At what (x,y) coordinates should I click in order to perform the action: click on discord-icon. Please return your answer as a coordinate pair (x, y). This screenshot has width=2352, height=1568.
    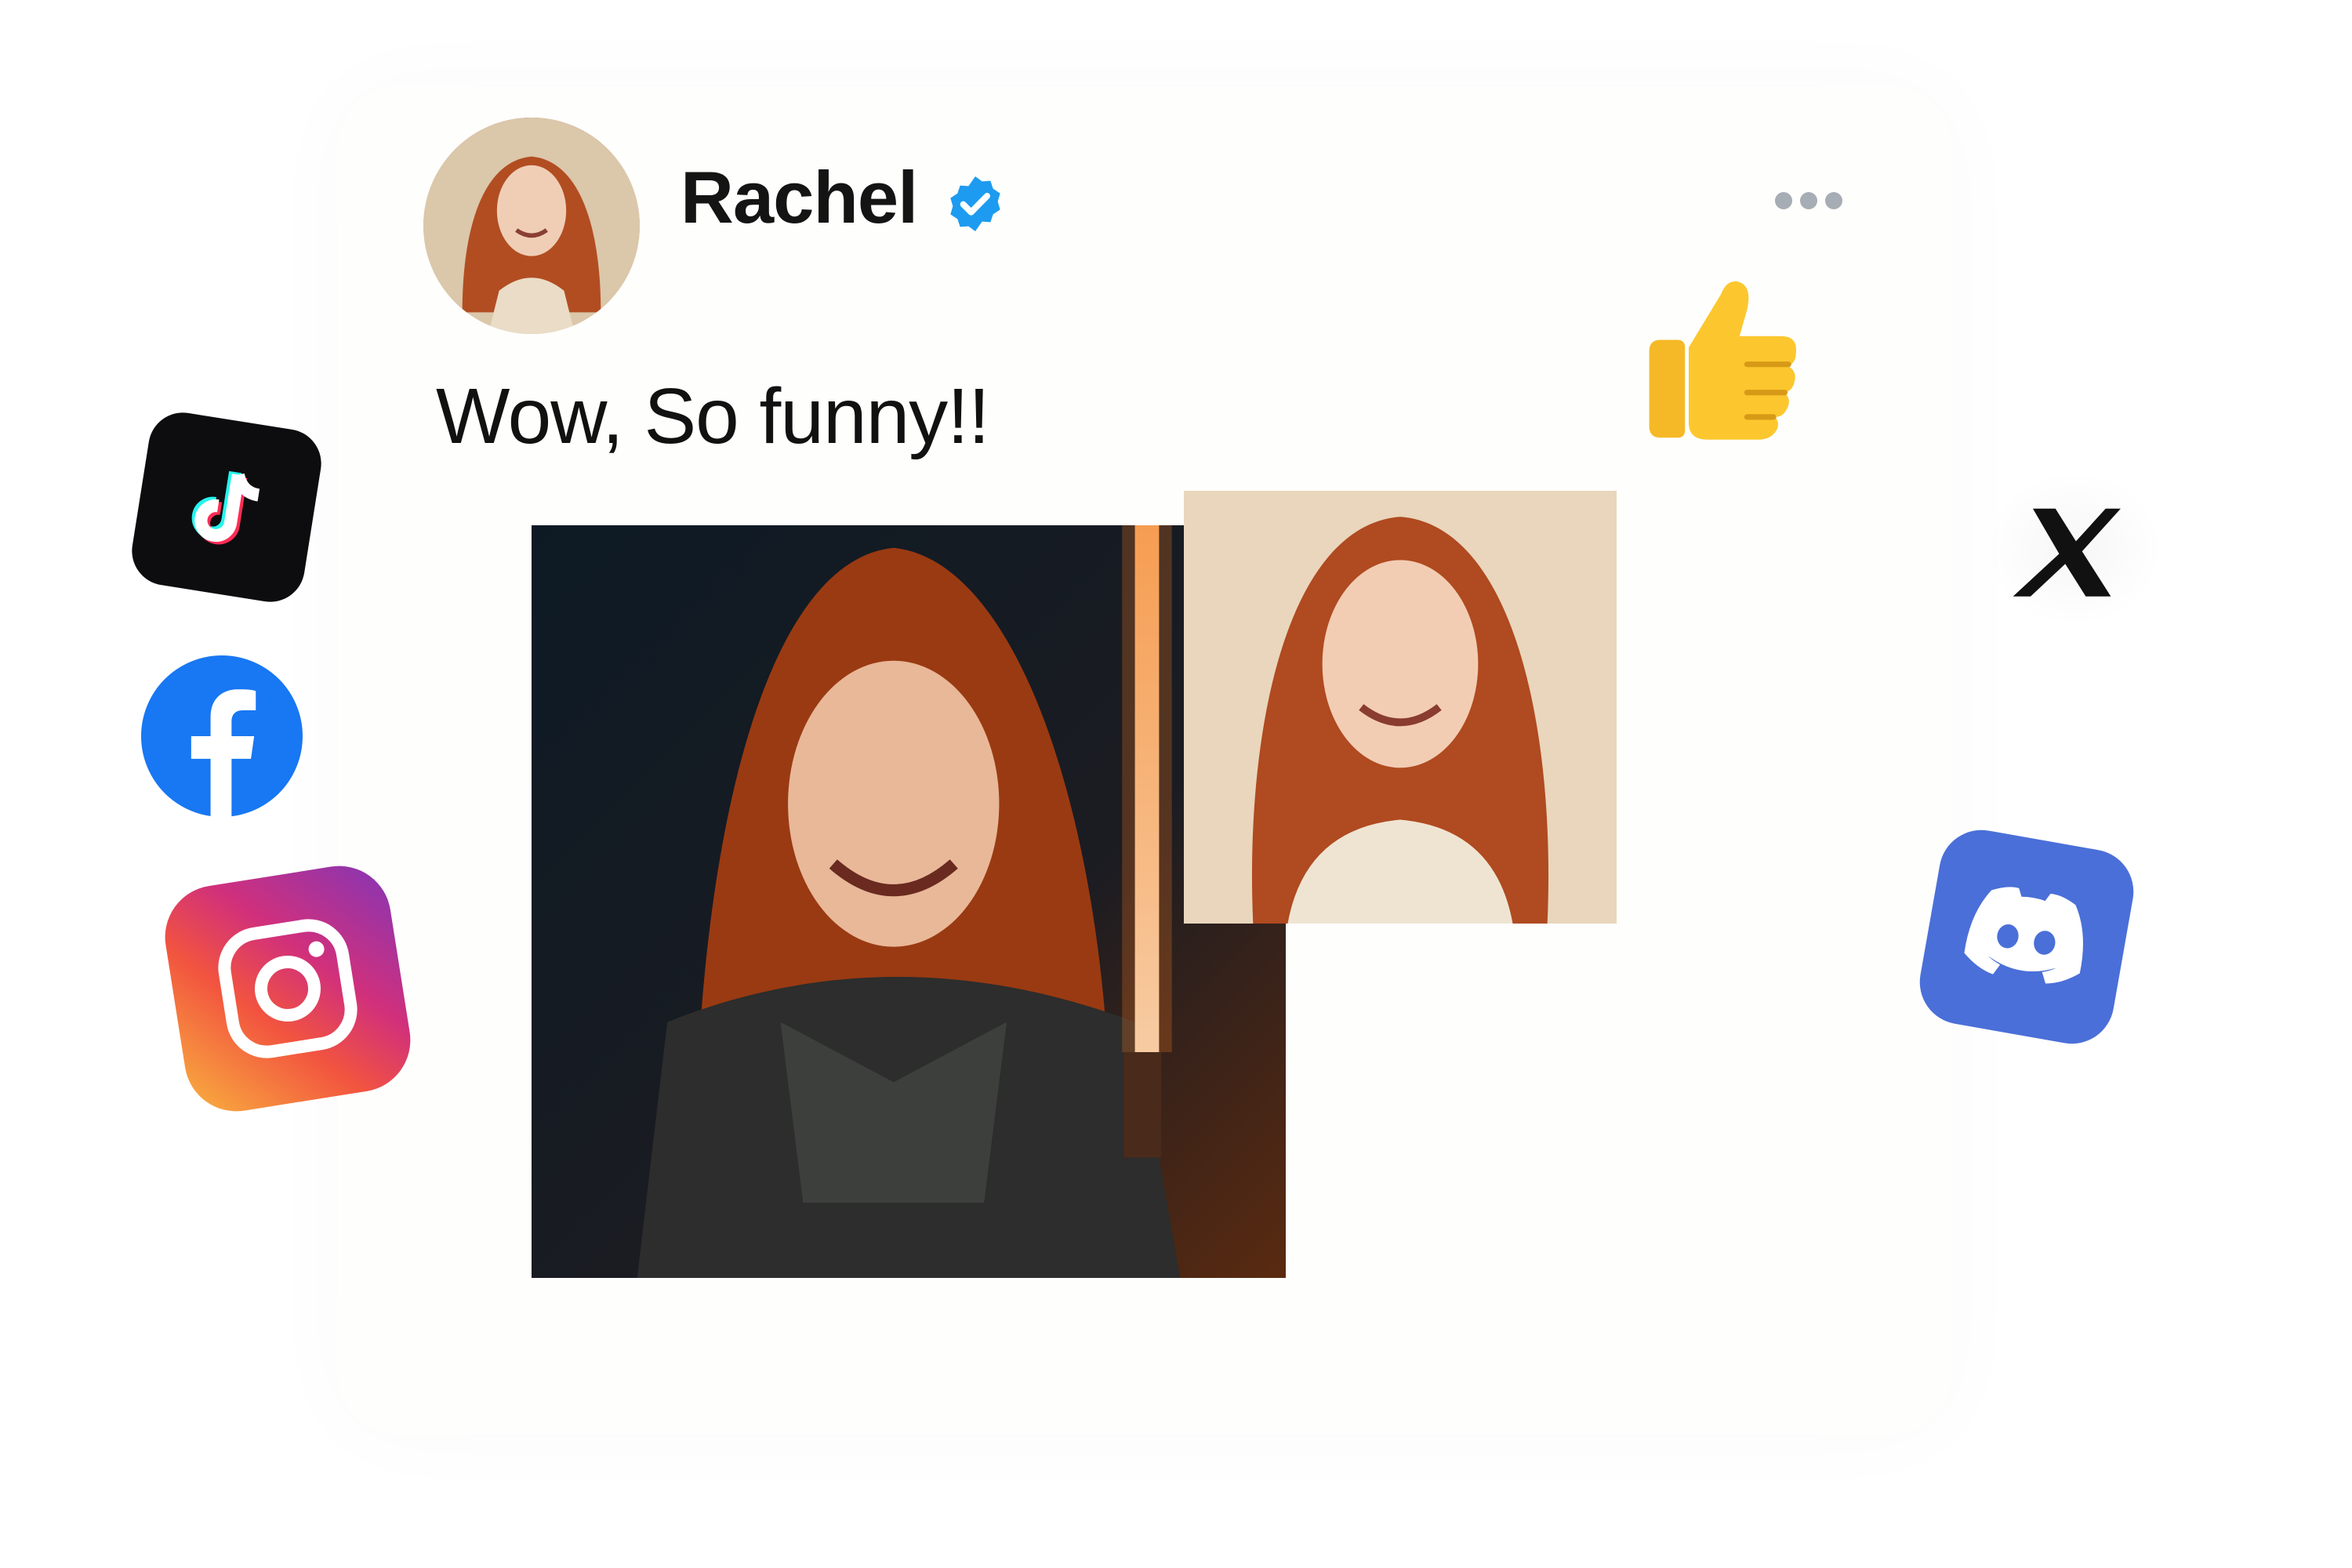
    Looking at the image, I should click on (2026, 937).